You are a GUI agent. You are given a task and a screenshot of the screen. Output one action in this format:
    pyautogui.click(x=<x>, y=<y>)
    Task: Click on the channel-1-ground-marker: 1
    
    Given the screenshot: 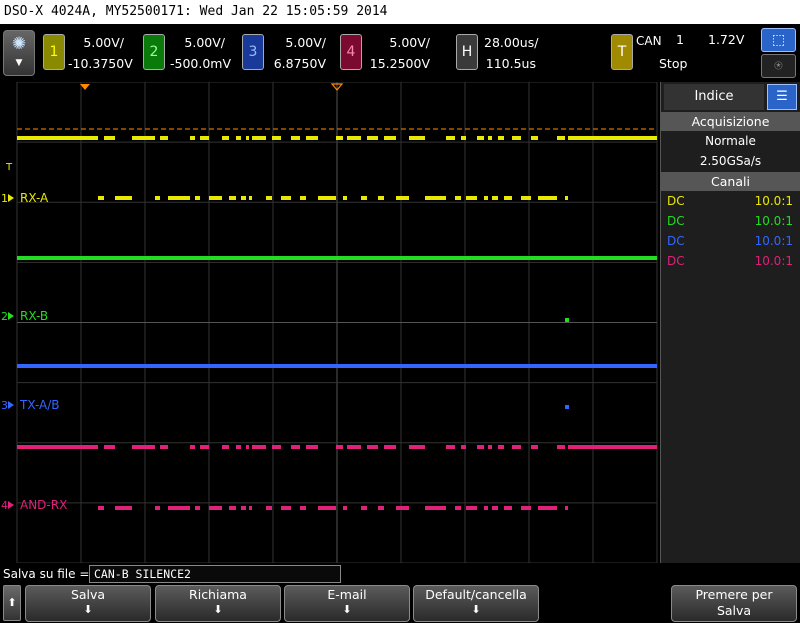 What is the action you would take?
    pyautogui.click(x=7, y=198)
    